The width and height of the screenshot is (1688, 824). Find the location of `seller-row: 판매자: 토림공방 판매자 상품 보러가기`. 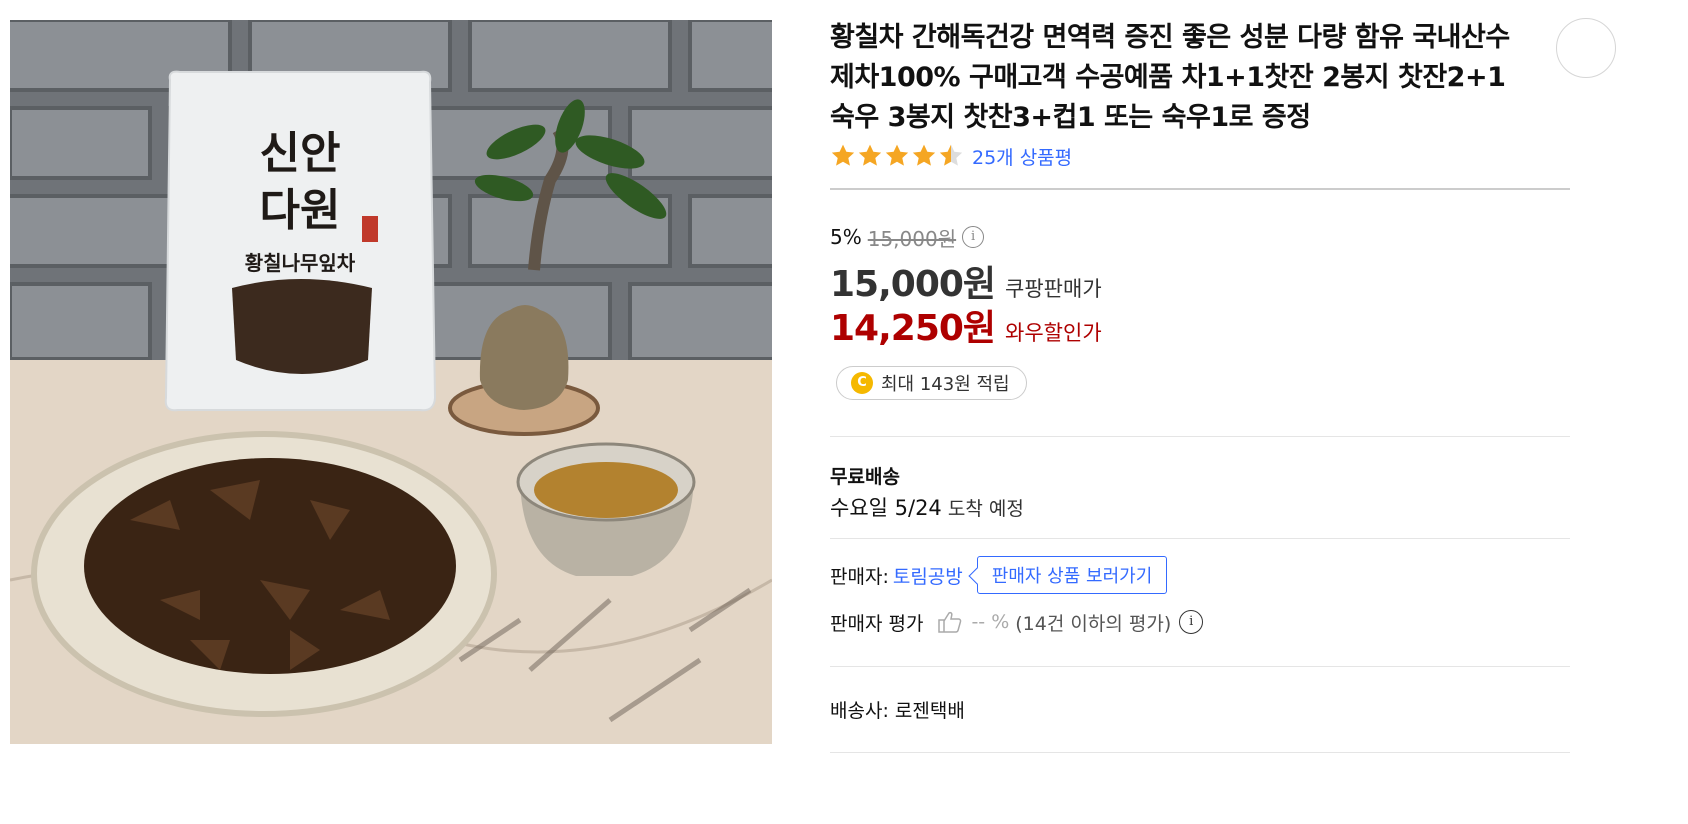

seller-row: 판매자: 토림공방 판매자 상품 보러가기 is located at coordinates (999, 575).